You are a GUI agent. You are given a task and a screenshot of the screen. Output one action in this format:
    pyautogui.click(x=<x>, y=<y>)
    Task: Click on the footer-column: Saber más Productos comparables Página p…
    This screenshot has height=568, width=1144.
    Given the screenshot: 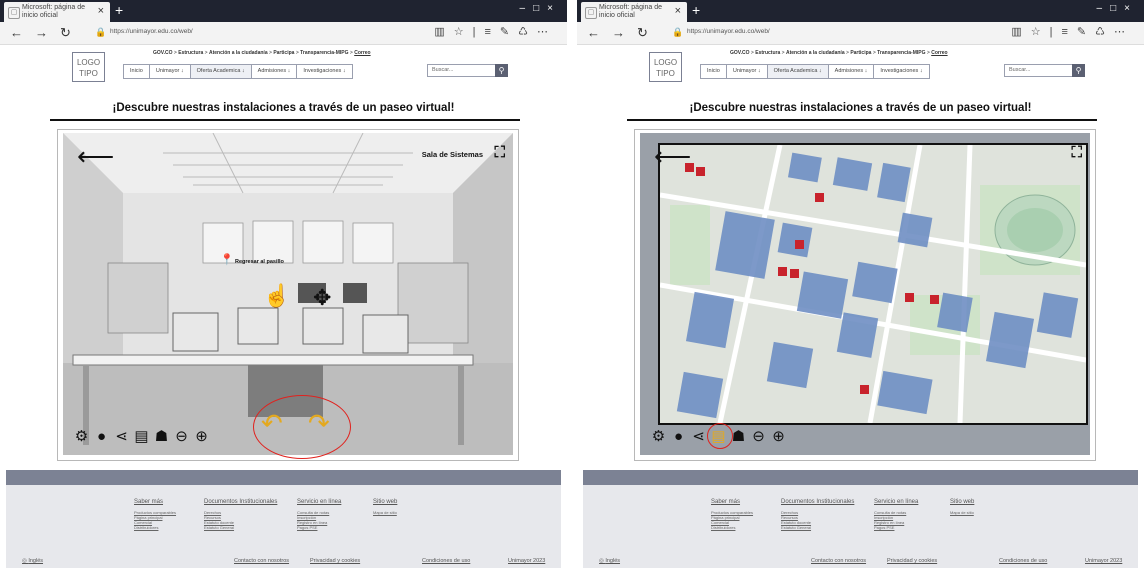 What is the action you would take?
    pyautogui.click(x=155, y=514)
    